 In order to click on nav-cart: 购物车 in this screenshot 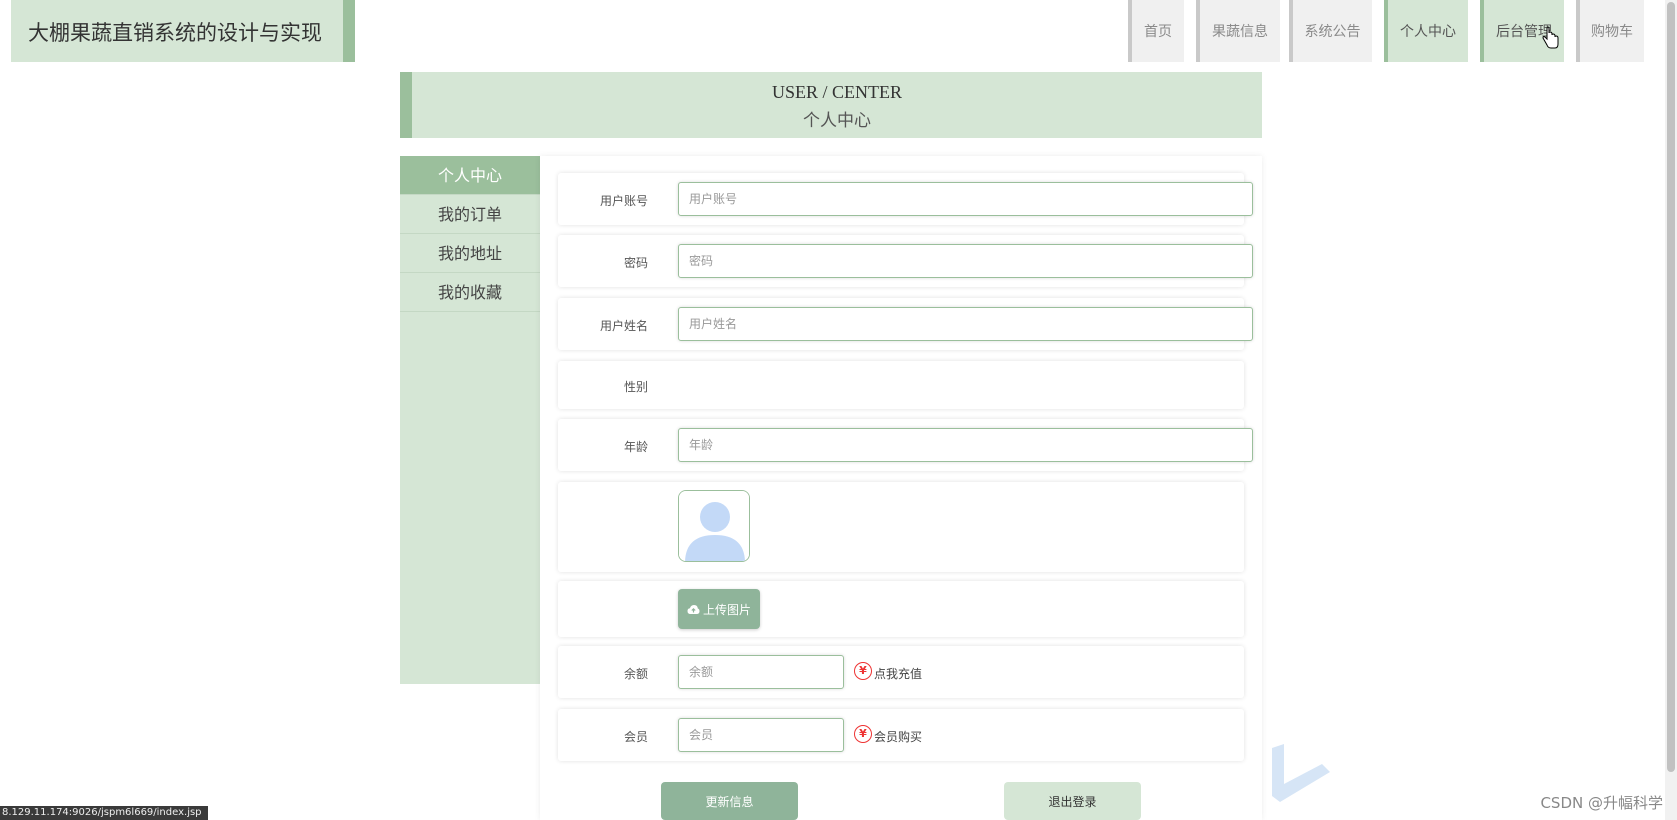, I will do `click(1610, 31)`.